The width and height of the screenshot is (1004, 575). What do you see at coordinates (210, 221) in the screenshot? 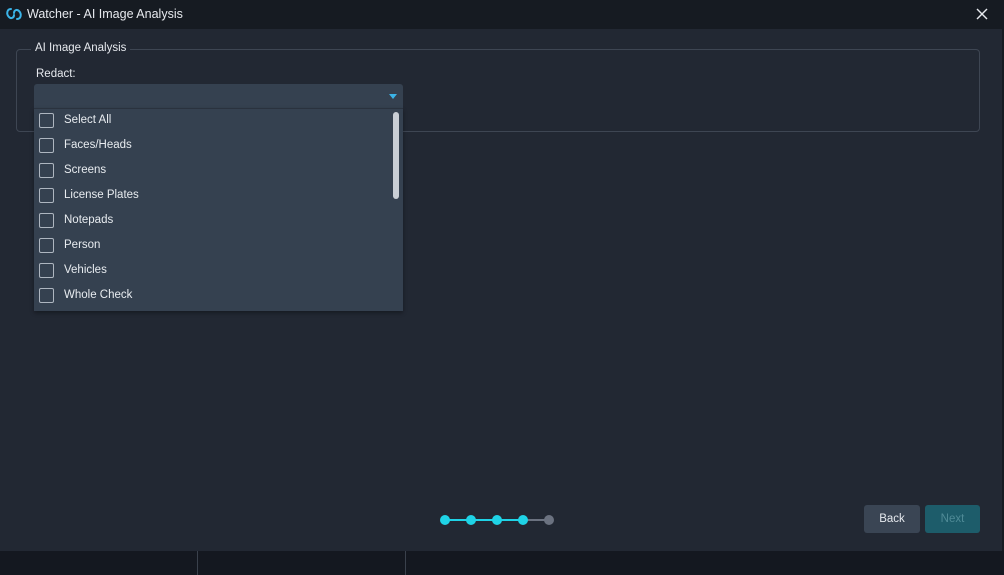
I see `redact-option: Notepads` at bounding box center [210, 221].